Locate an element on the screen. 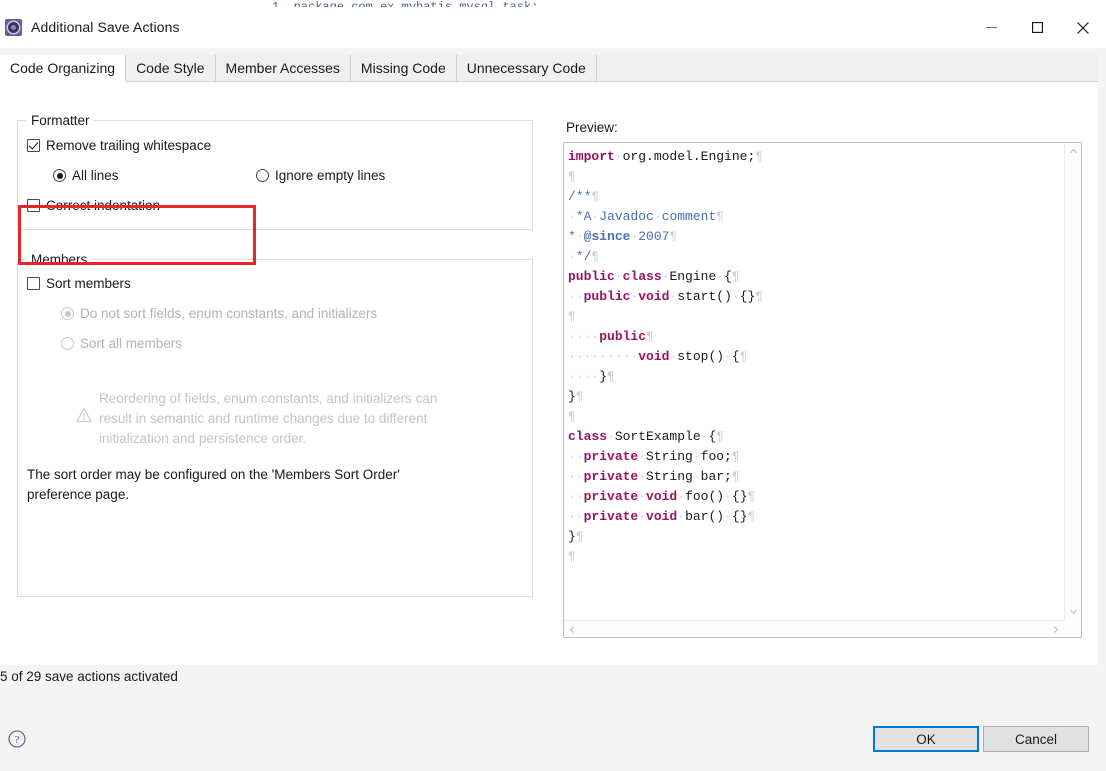 Image resolution: width=1106 pixels, height=771 pixels. tab-code-organizing: Code Organizing is located at coordinates (63, 68).